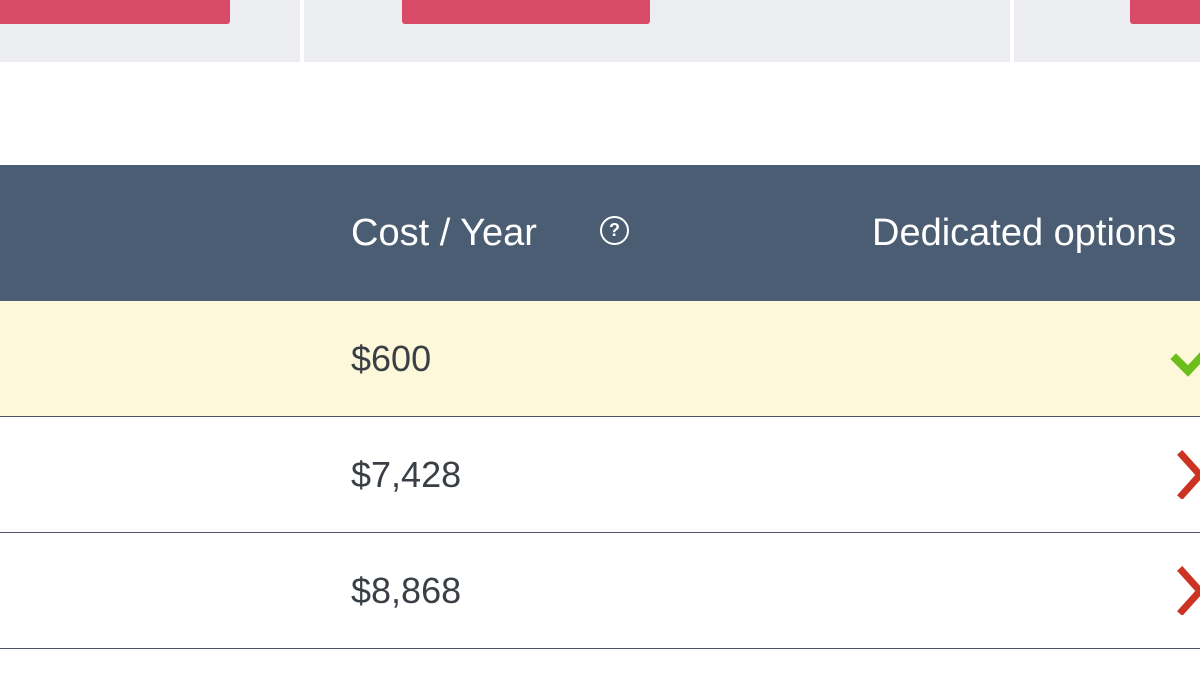  Describe the element at coordinates (406, 474) in the screenshot. I see `cost-cell: $7,428` at that location.